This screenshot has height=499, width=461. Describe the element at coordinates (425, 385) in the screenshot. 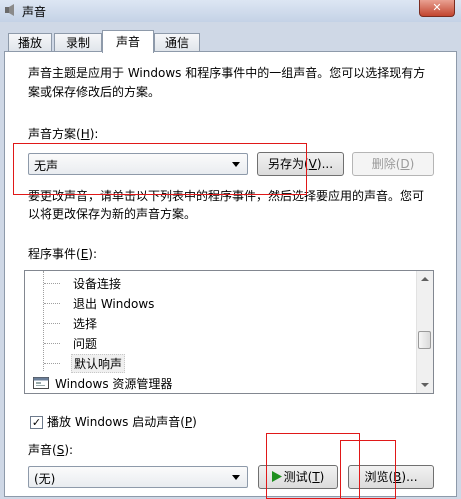

I see `scroll-down-icon` at that location.